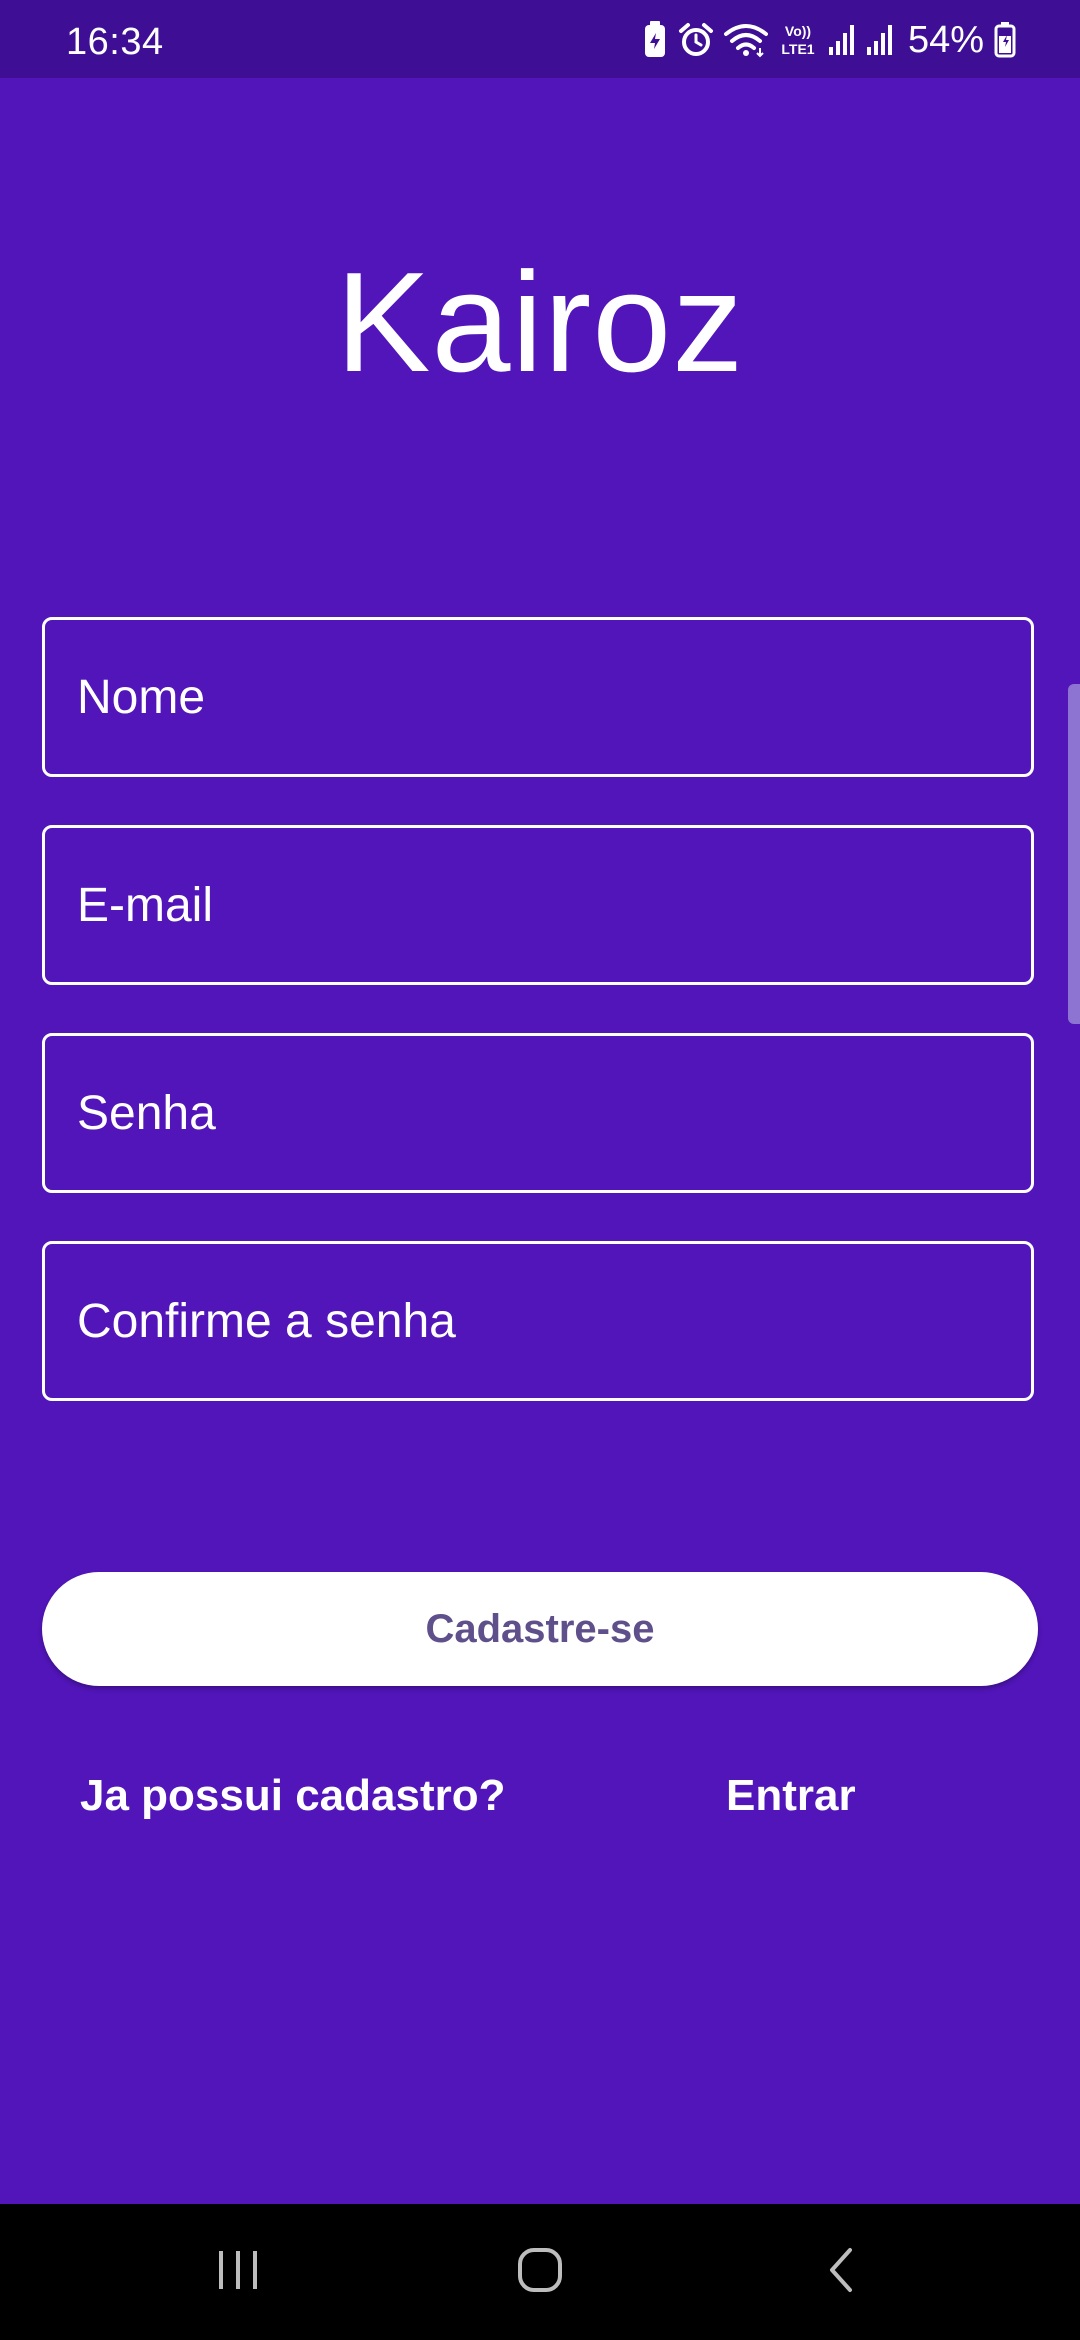  What do you see at coordinates (293, 1795) in the screenshot?
I see `have-account-text: Ja possui cadastro?` at bounding box center [293, 1795].